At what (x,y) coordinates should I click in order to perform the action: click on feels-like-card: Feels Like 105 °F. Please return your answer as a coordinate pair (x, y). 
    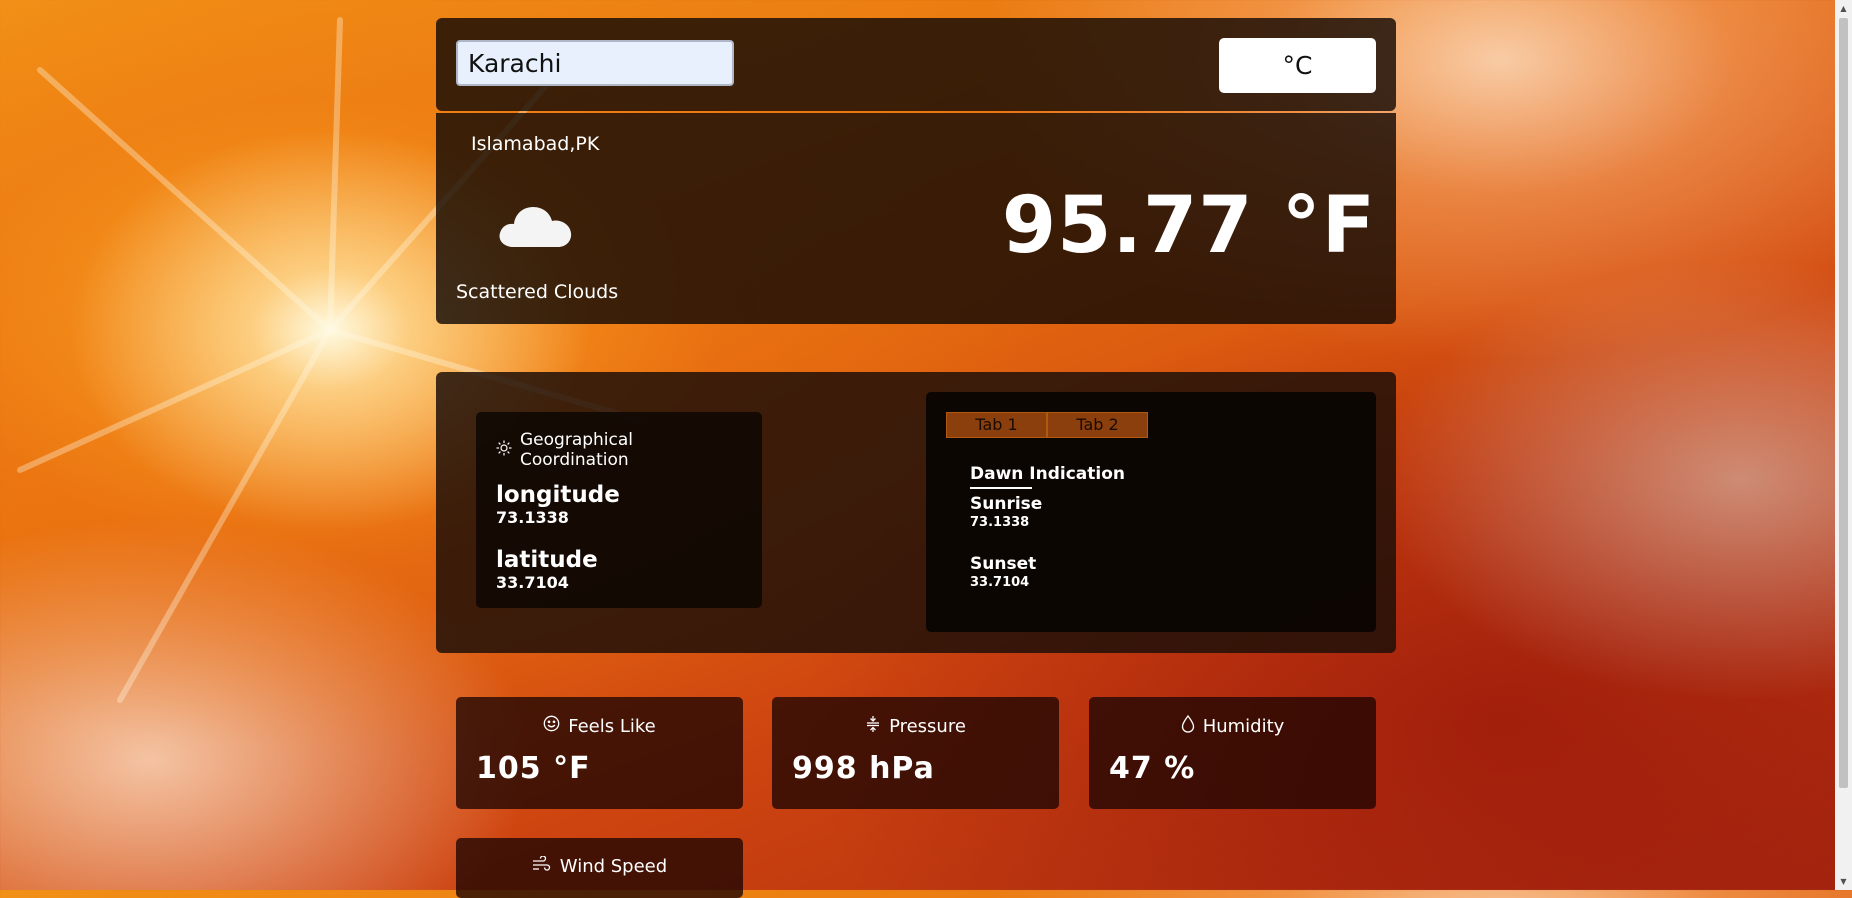
    Looking at the image, I should click on (599, 753).